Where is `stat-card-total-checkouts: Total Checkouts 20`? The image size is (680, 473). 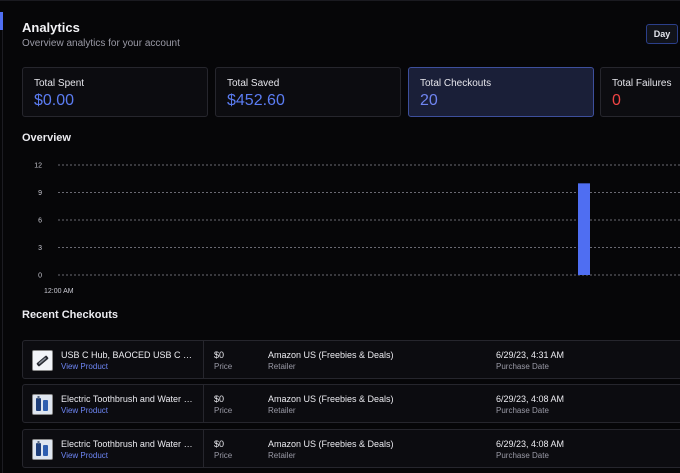
stat-card-total-checkouts: Total Checkouts 20 is located at coordinates (501, 92).